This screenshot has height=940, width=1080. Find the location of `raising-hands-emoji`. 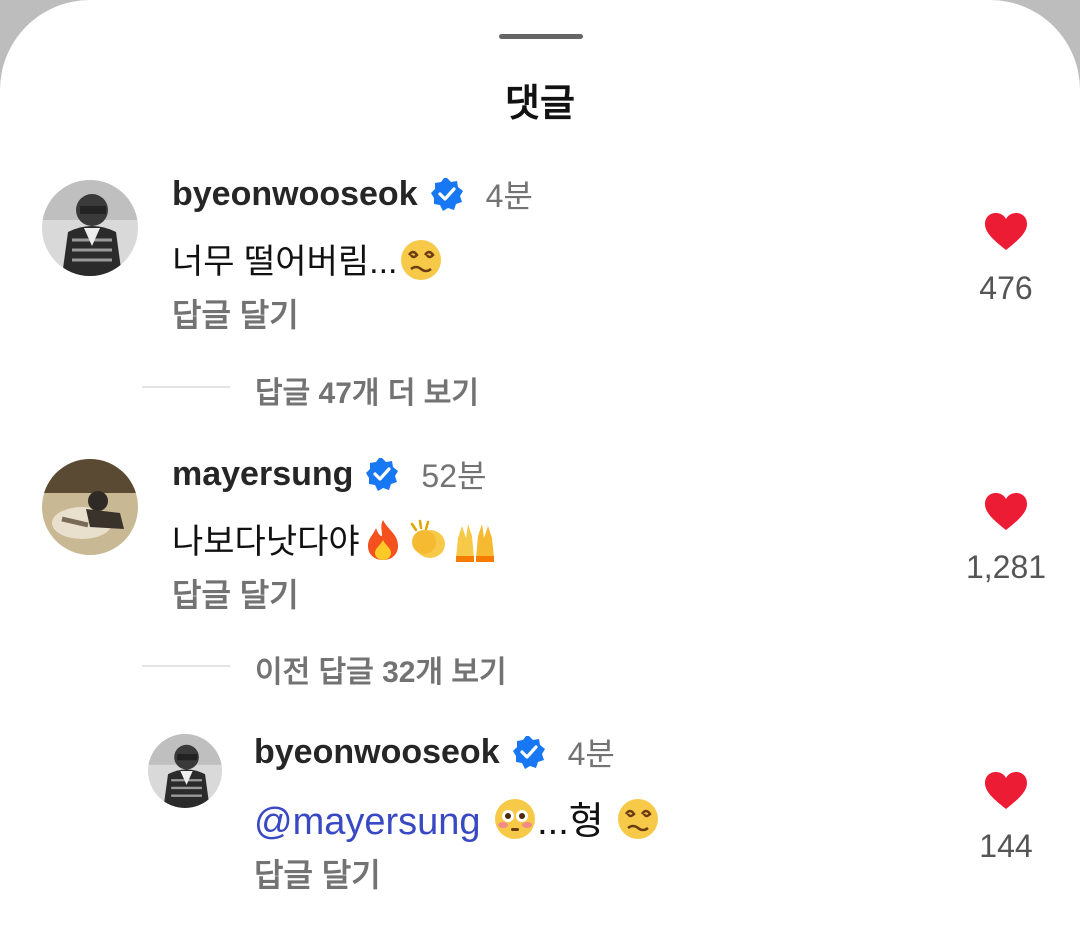

raising-hands-emoji is located at coordinates (475, 544).